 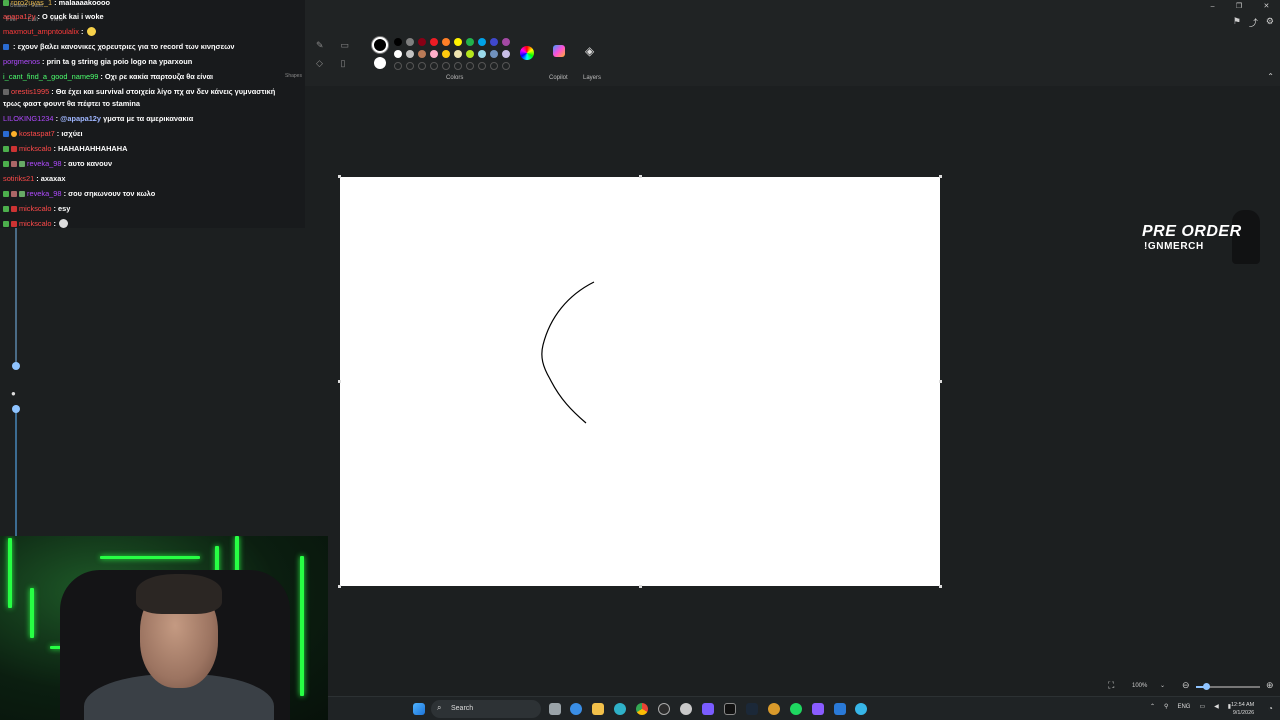 What do you see at coordinates (16, 409) in the screenshot?
I see `vertical-slider-knob-lower` at bounding box center [16, 409].